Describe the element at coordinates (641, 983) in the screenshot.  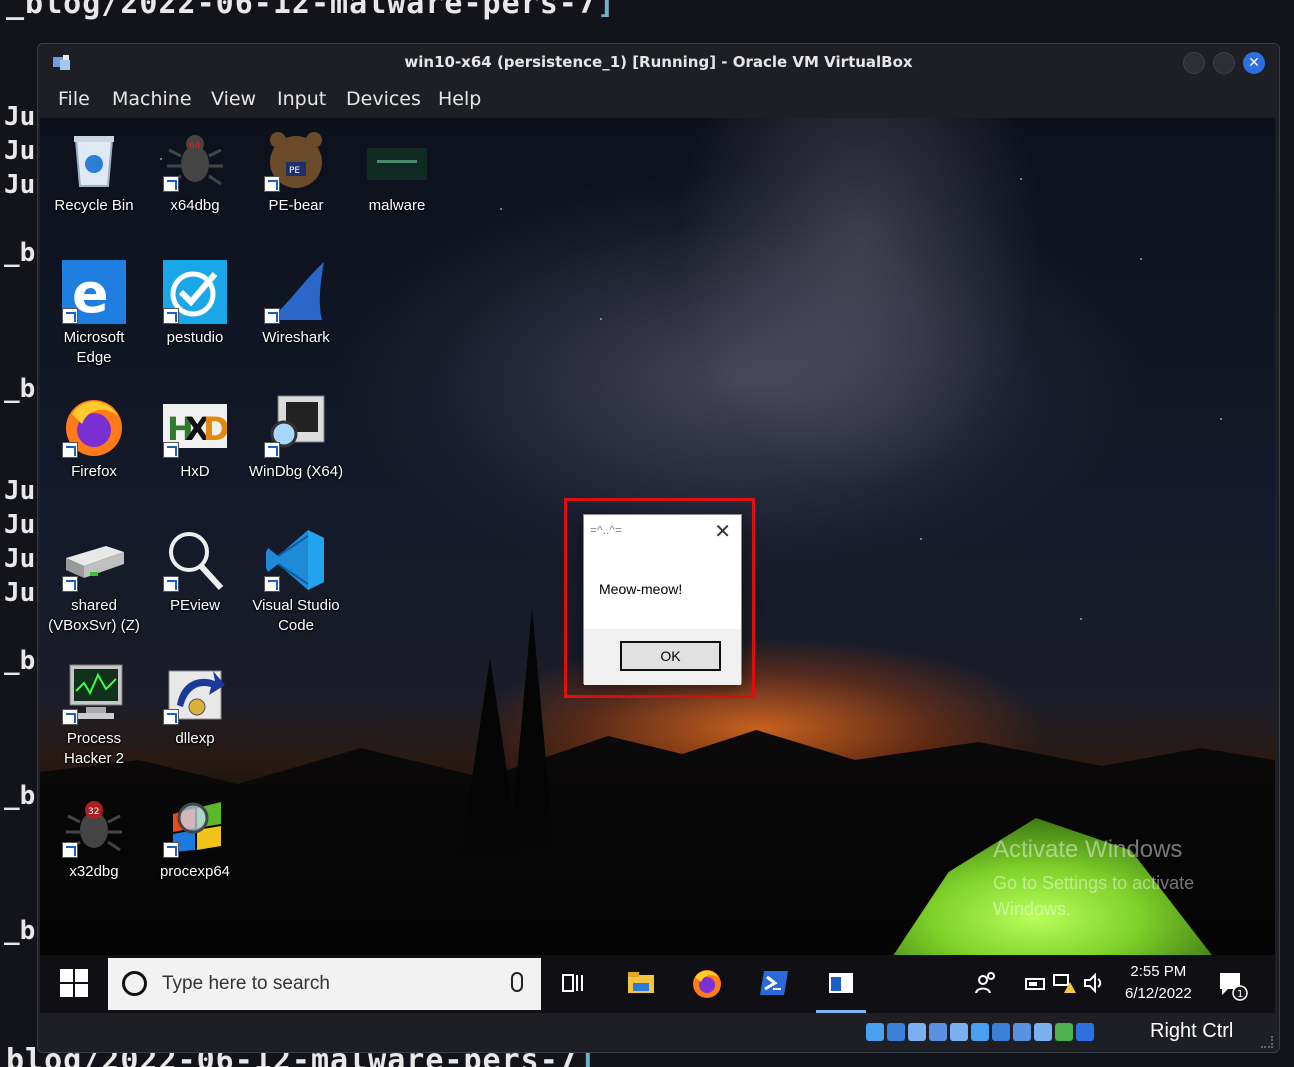
I see `file-explorer-icon` at that location.